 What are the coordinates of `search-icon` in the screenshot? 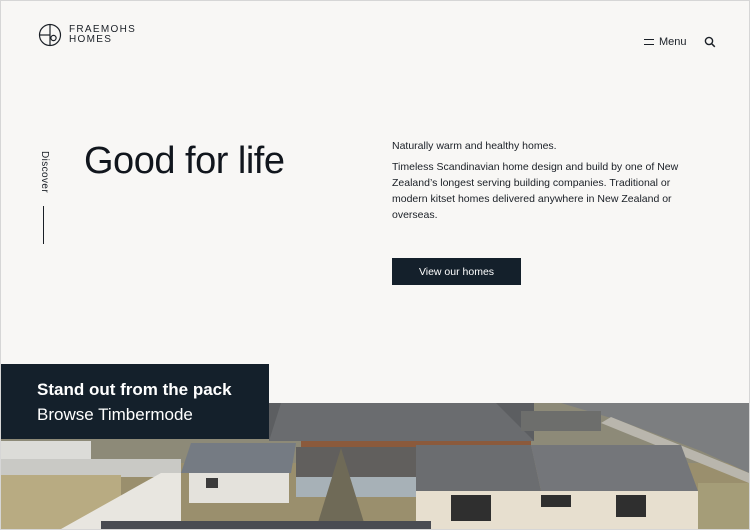 It's located at (710, 42).